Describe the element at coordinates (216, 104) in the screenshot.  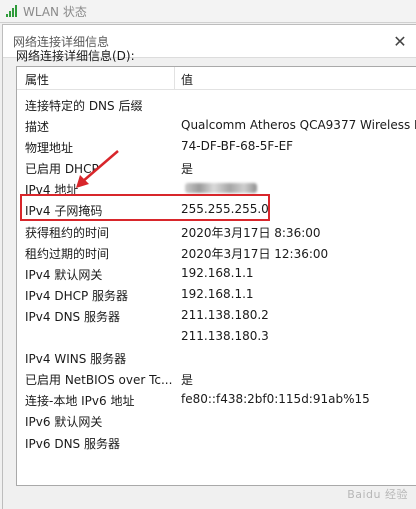
I see `list-item: 连接特定的 DNS 后缀` at that location.